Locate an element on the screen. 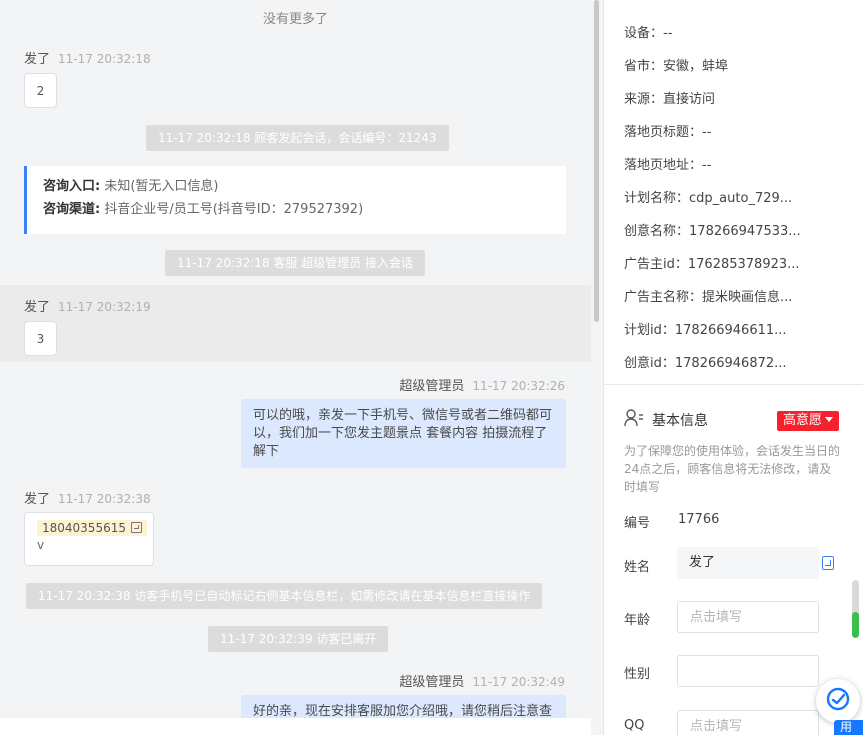 The width and height of the screenshot is (863, 735). attr-label: 创意id is located at coordinates (643, 363).